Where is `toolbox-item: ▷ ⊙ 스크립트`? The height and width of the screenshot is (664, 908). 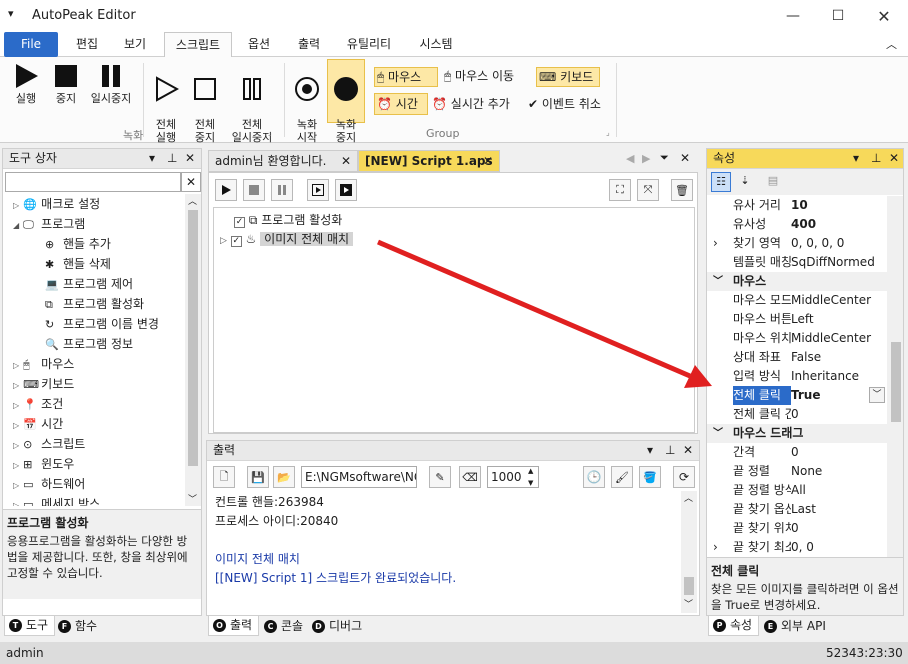 toolbox-item: ▷ ⊙ 스크립트 is located at coordinates (49, 444).